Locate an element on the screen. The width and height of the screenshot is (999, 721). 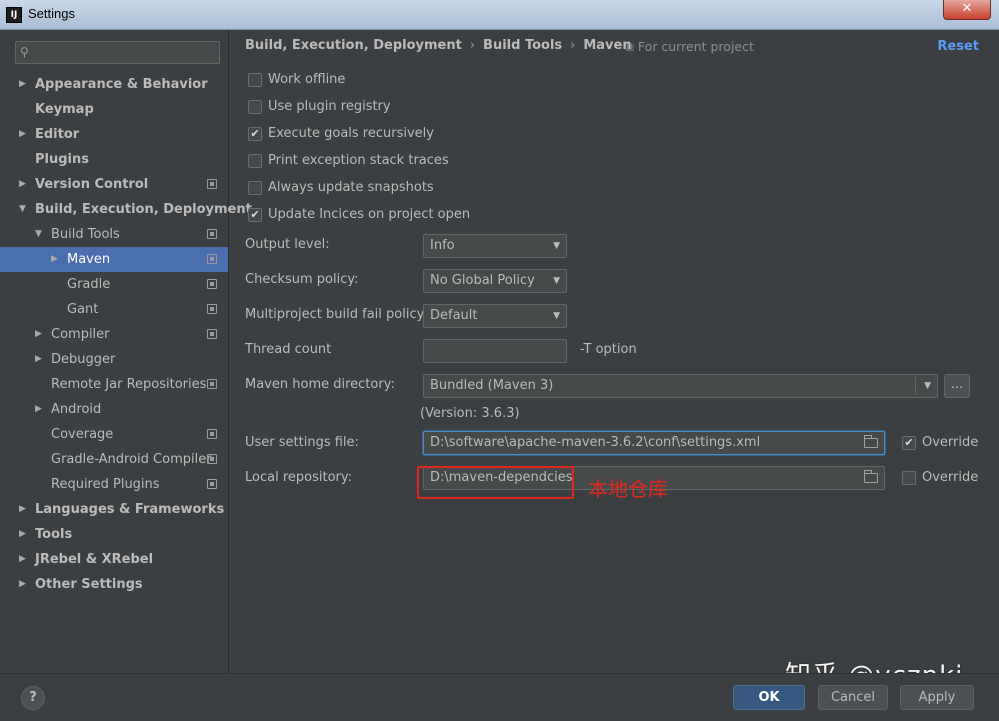
sidebar-item: ▼ Build Tools is located at coordinates (114, 234).